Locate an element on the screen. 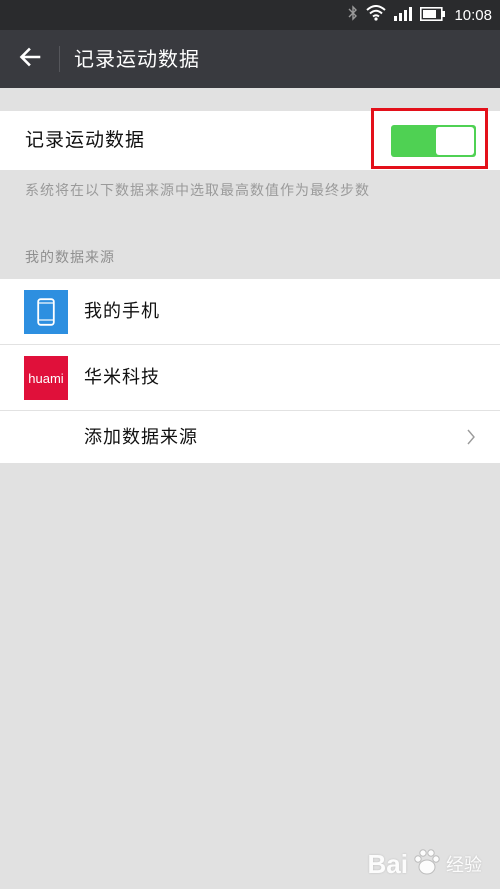  status-icons: 10:08 is located at coordinates (420, 15).